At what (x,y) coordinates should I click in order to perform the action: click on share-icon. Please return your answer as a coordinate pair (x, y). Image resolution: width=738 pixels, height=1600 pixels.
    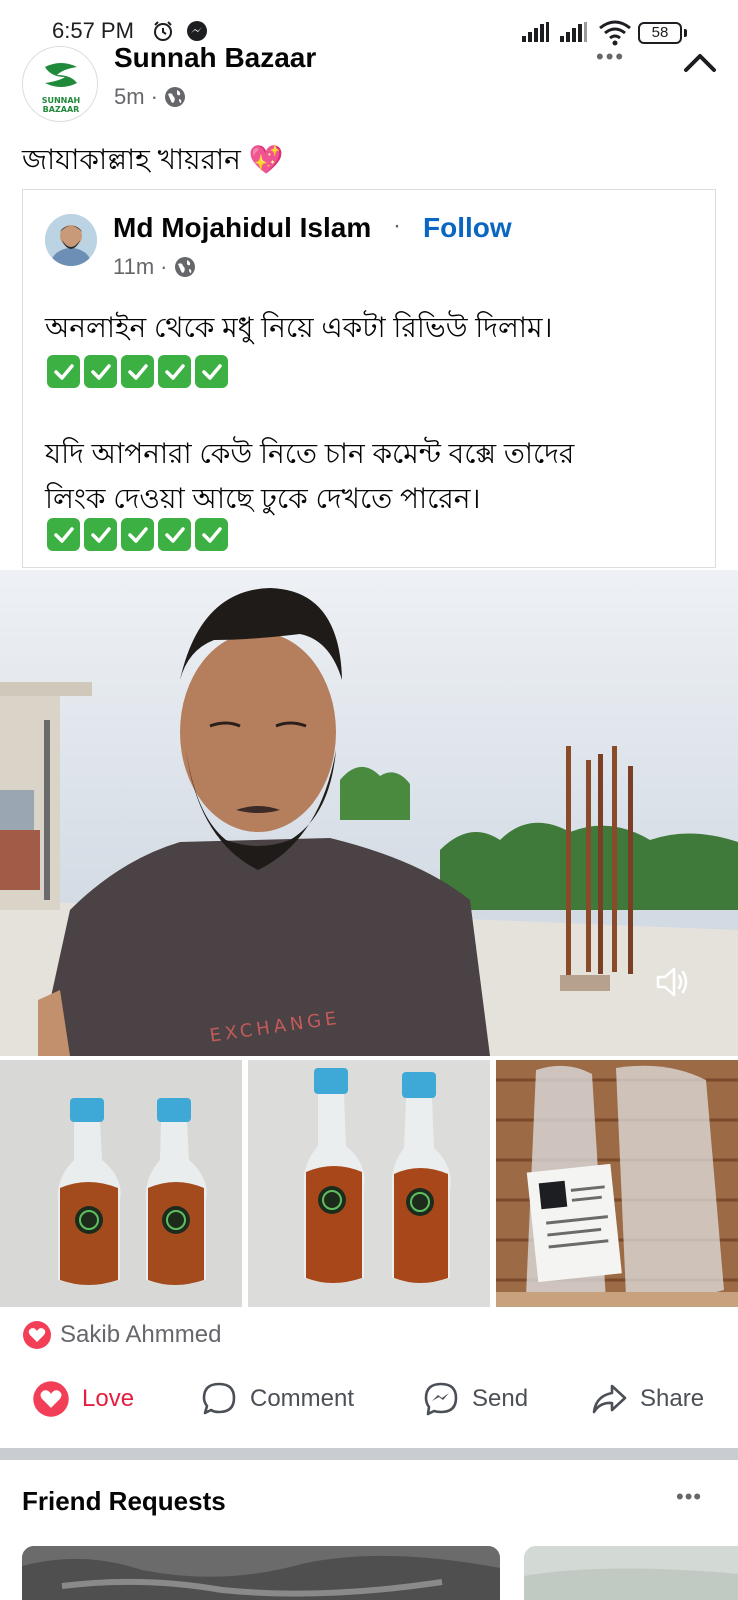
    Looking at the image, I should click on (609, 1399).